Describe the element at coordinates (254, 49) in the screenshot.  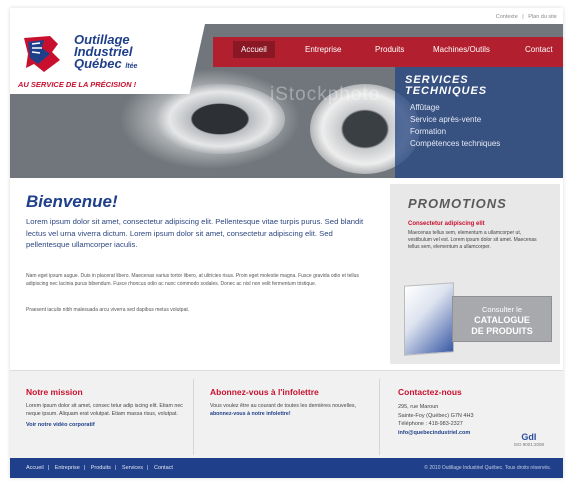
I see `nav-item-accueil: Accueil` at that location.